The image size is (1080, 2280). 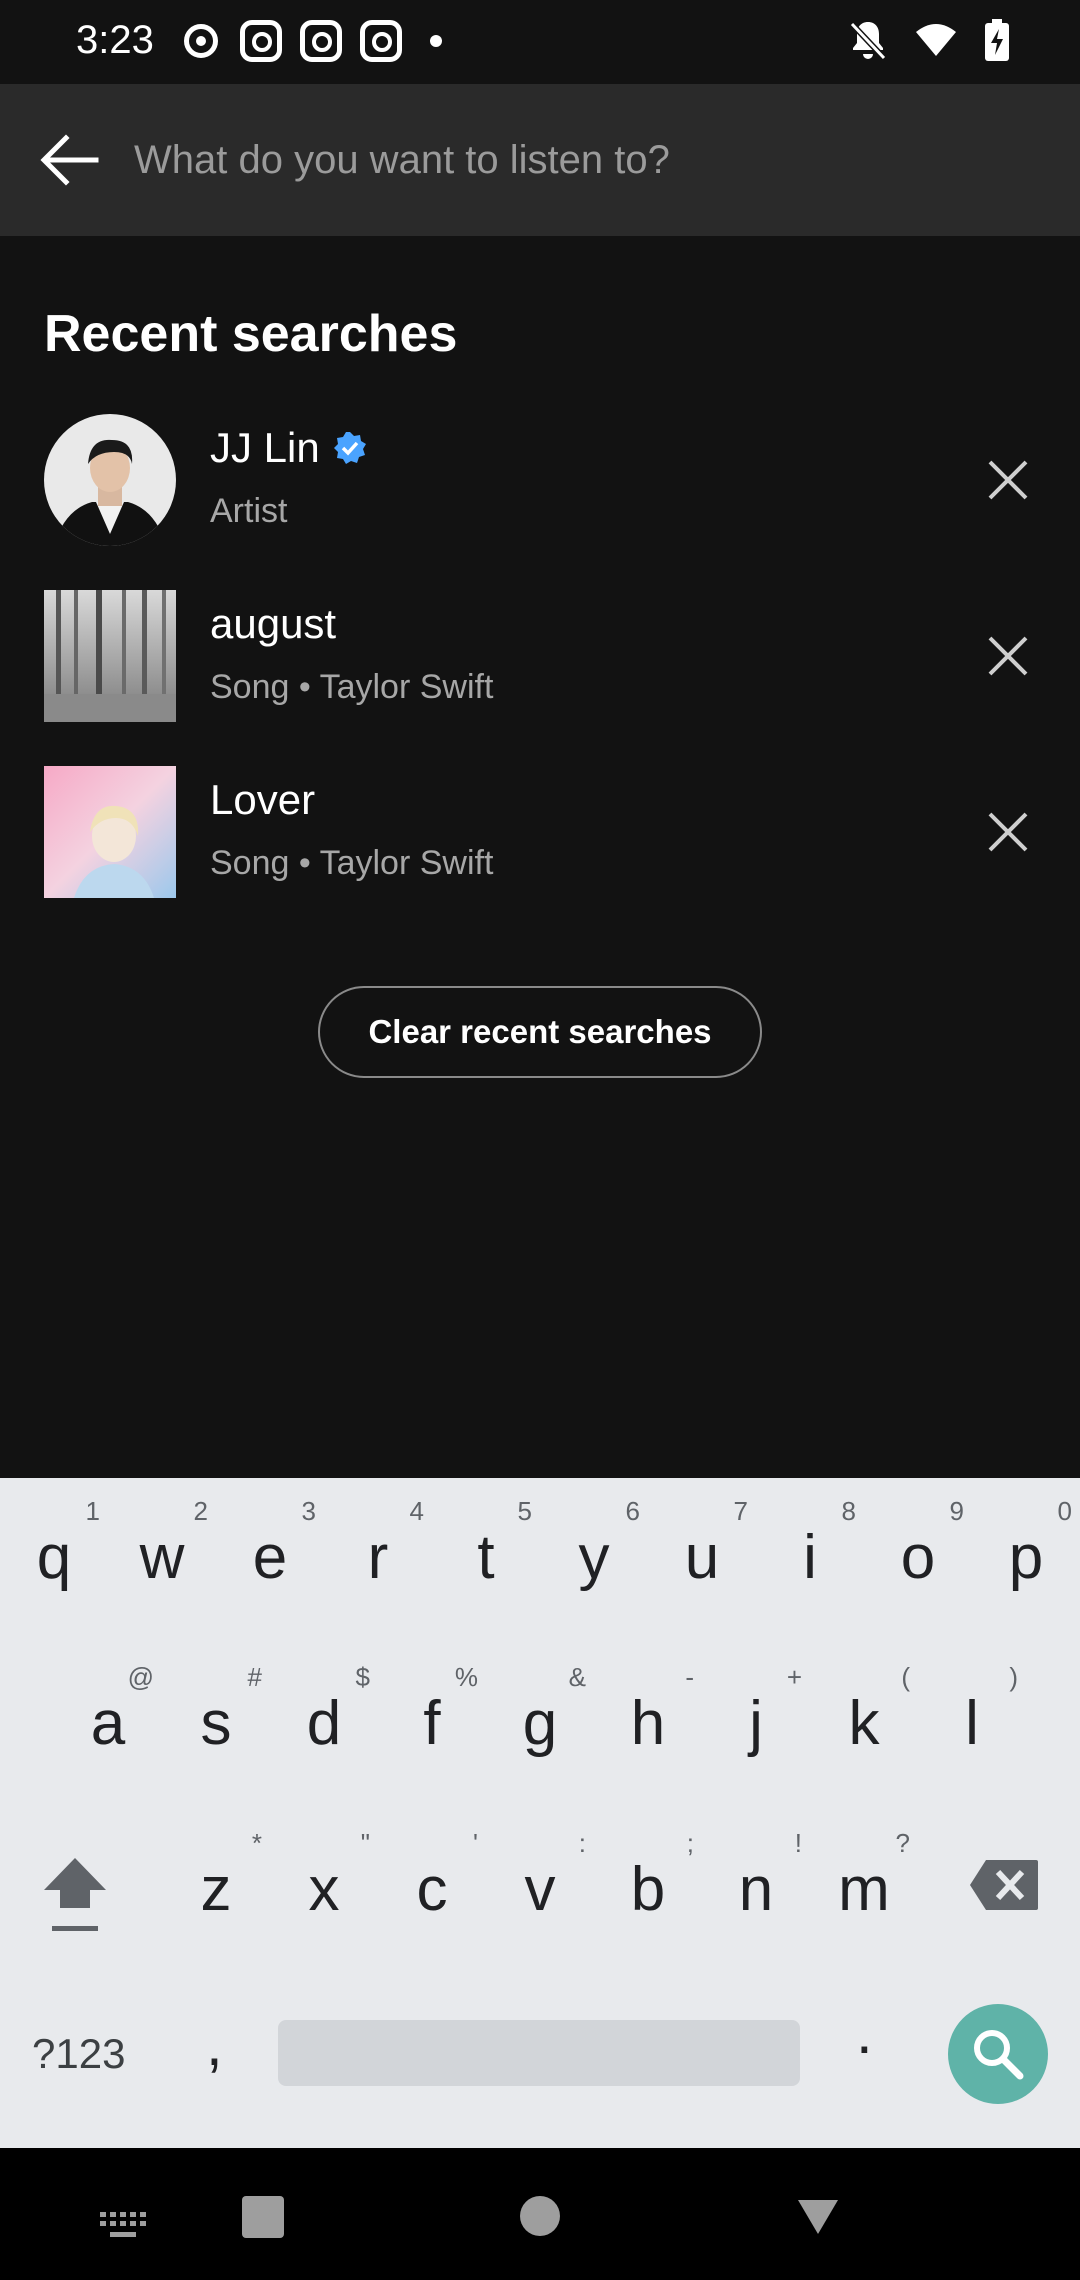 I want to click on search-header, so click(x=540, y=160).